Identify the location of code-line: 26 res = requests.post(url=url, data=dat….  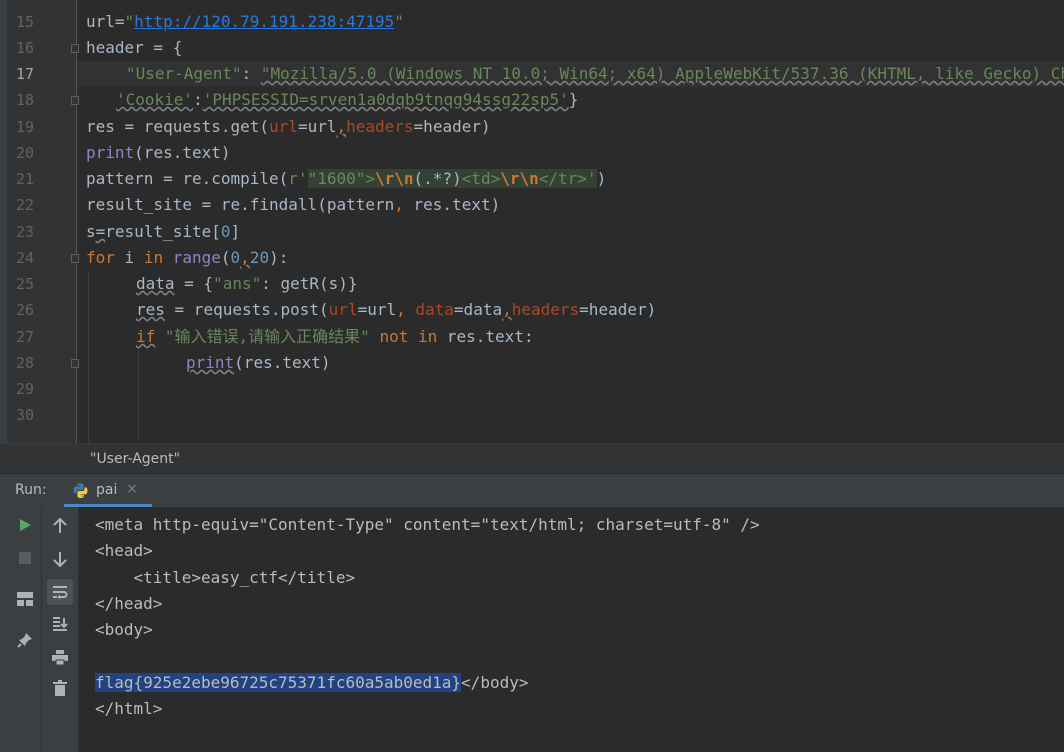
(532, 310).